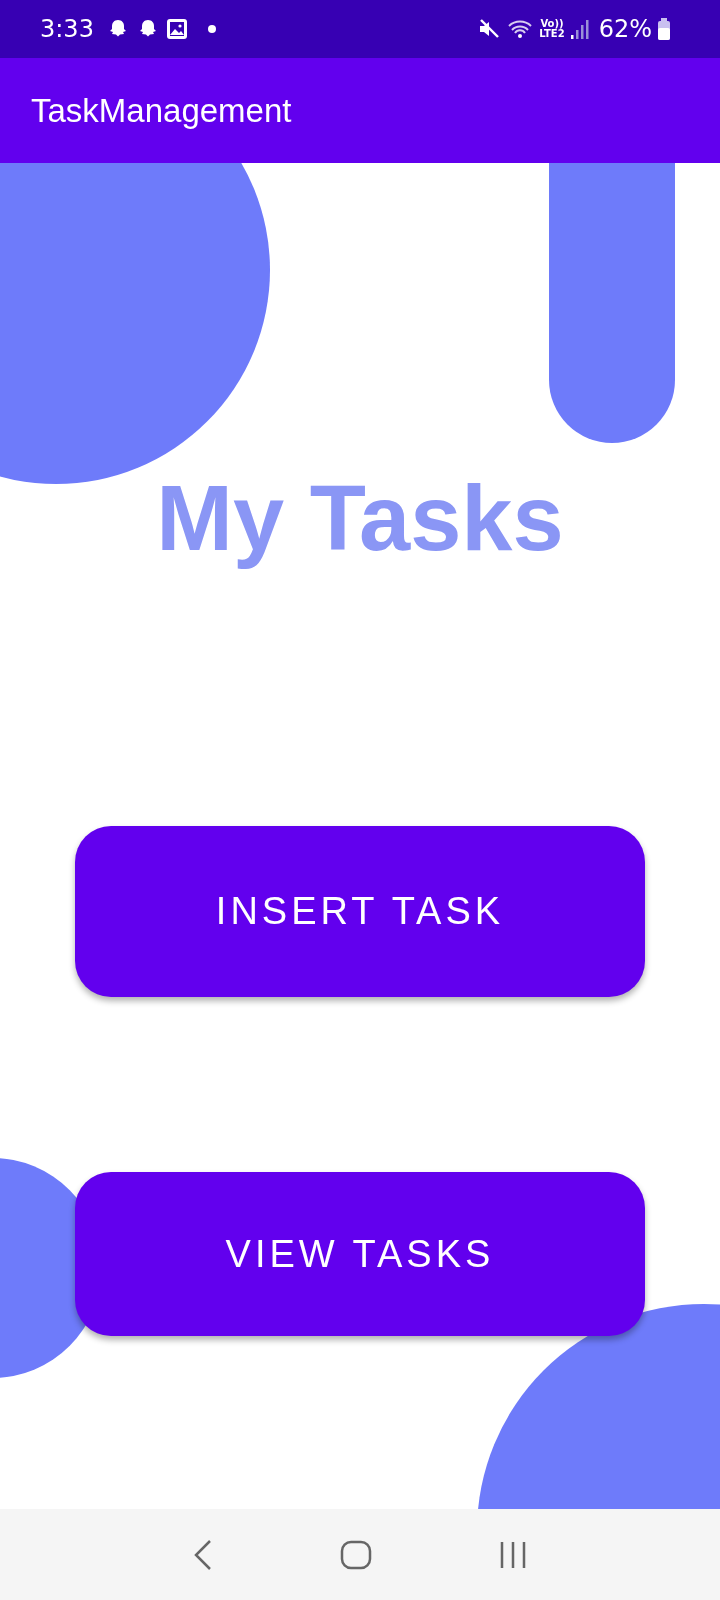 The image size is (720, 1600). What do you see at coordinates (203, 1554) in the screenshot?
I see `back-icon` at bounding box center [203, 1554].